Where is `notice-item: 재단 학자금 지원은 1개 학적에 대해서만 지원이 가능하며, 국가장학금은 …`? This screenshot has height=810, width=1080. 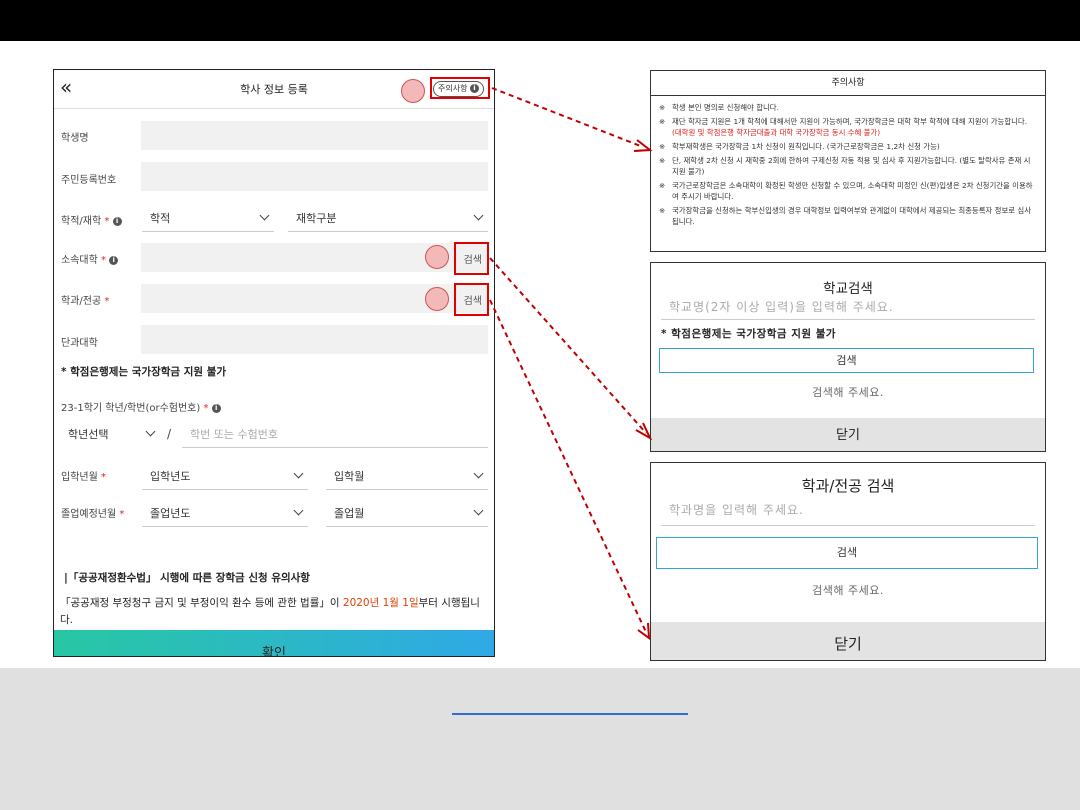 notice-item: 재단 학자금 지원은 1개 학적에 대해서만 지원이 가능하며, 국가장학금은 … is located at coordinates (848, 127).